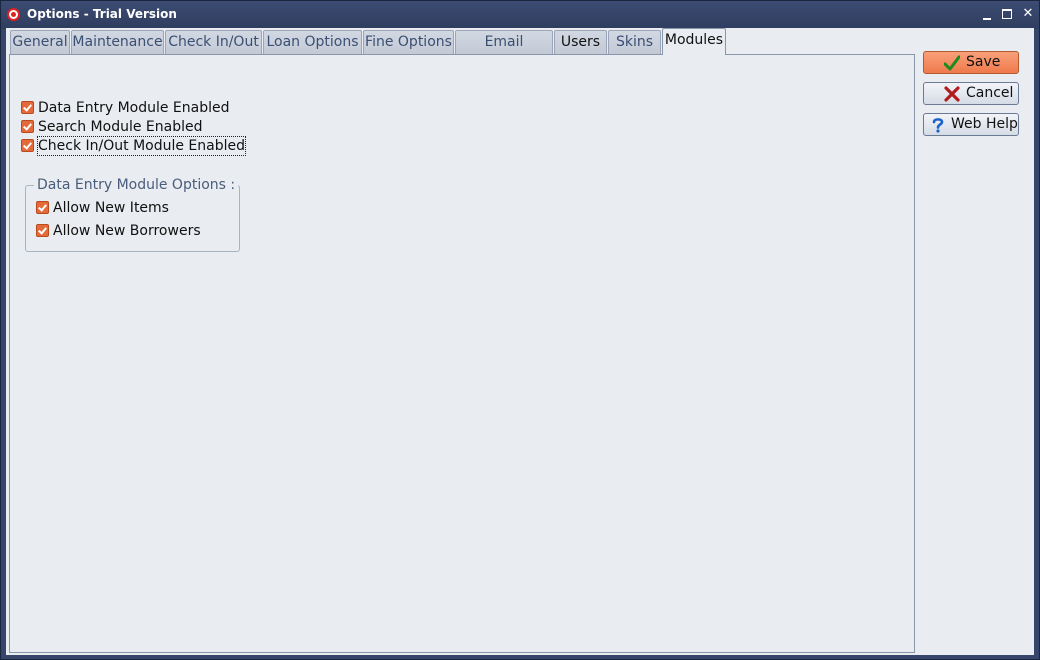 The width and height of the screenshot is (1040, 660). I want to click on maximize-icon, so click(1008, 14).